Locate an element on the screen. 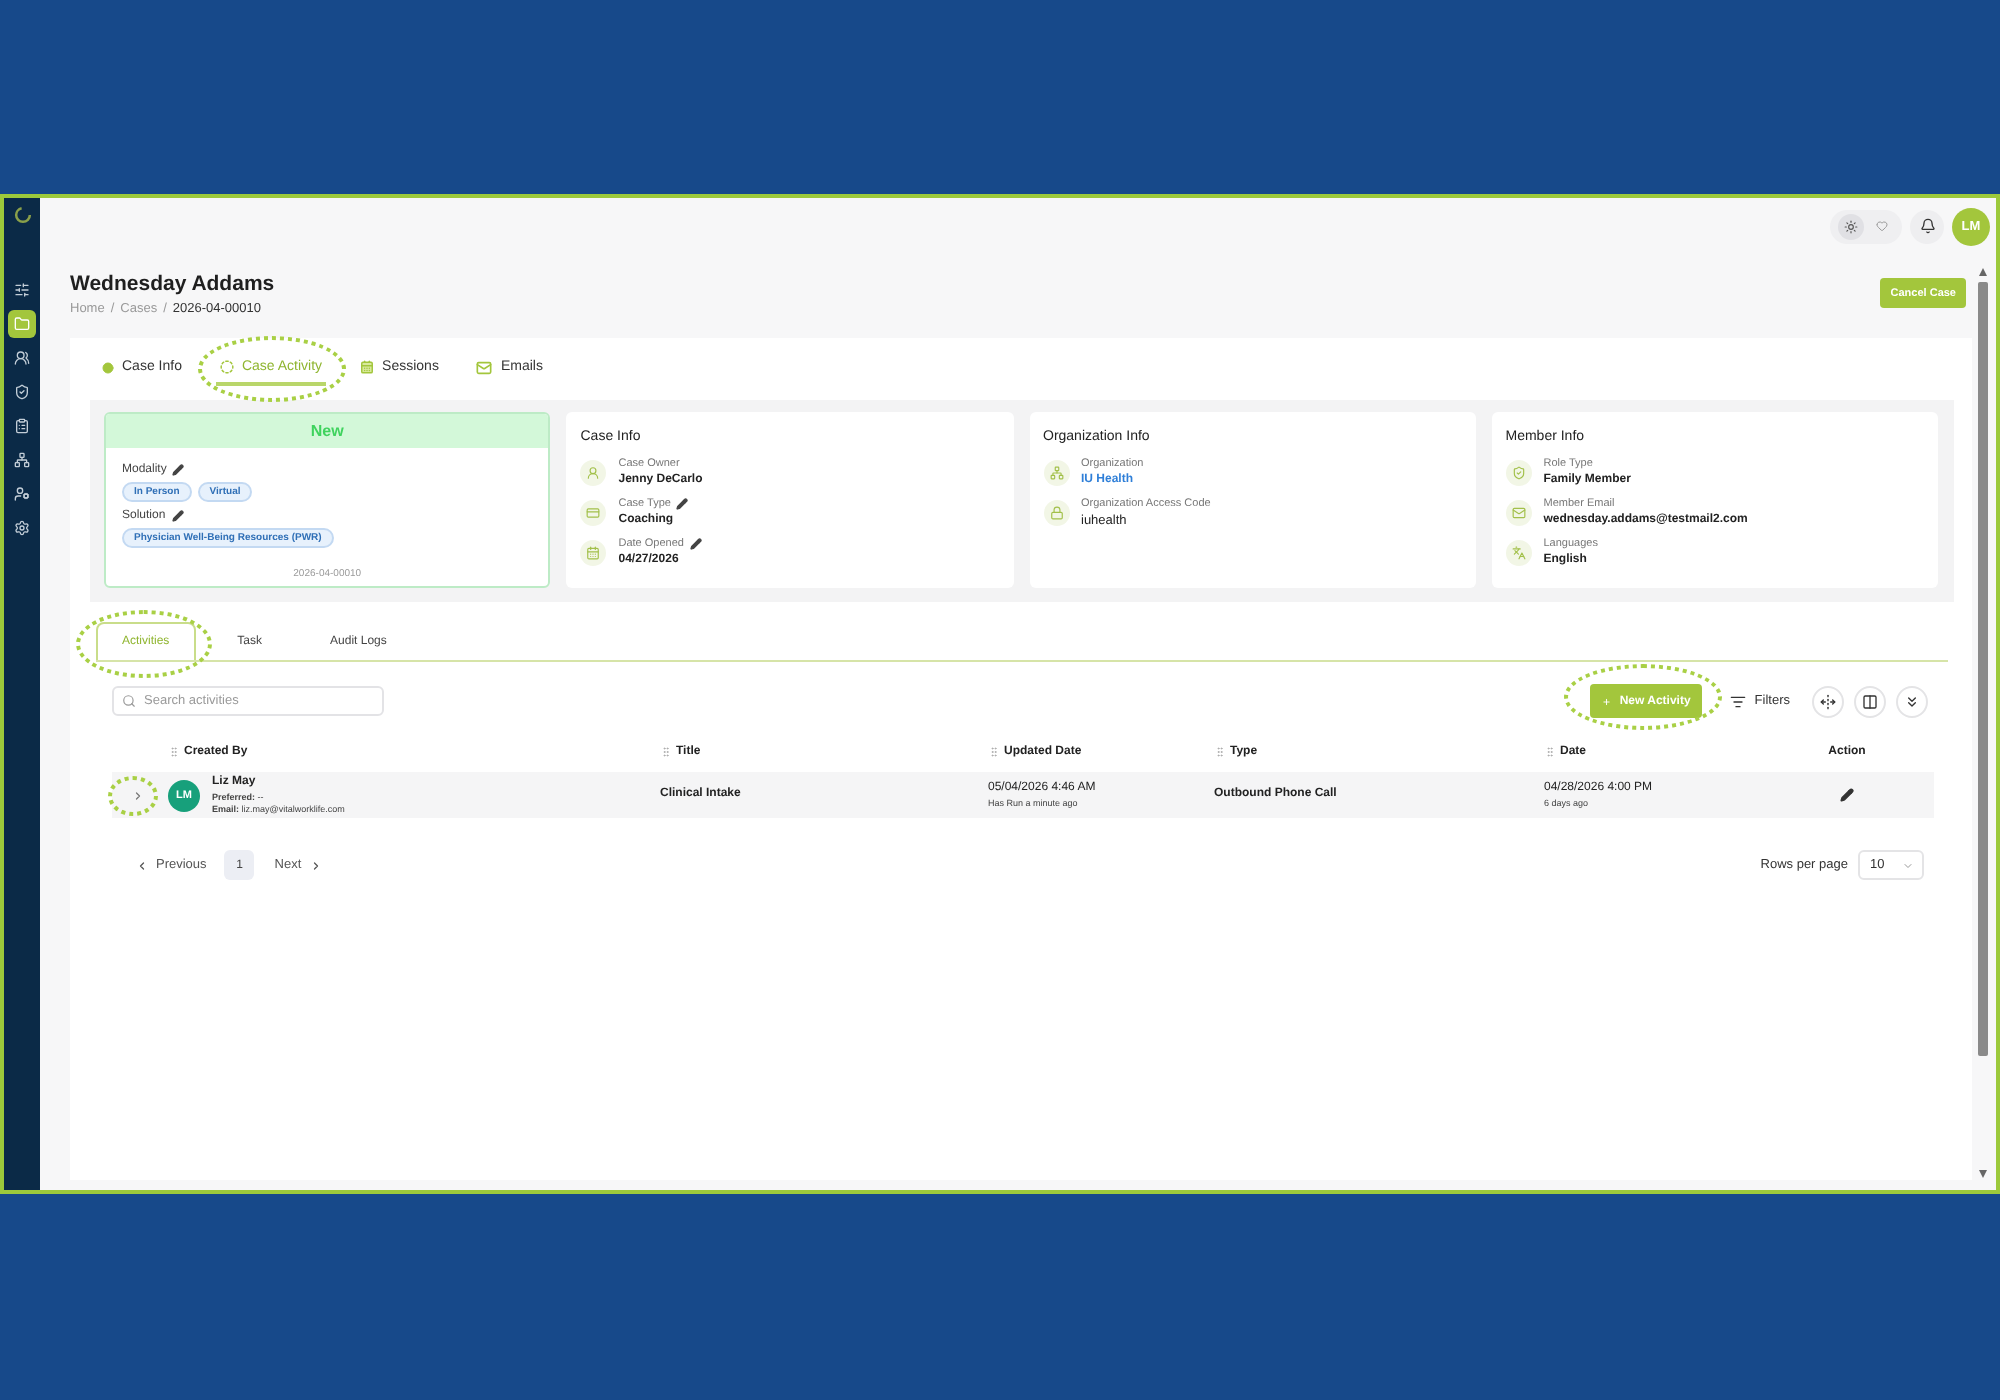 This screenshot has width=2000, height=1400. notifications-button is located at coordinates (1927, 226).